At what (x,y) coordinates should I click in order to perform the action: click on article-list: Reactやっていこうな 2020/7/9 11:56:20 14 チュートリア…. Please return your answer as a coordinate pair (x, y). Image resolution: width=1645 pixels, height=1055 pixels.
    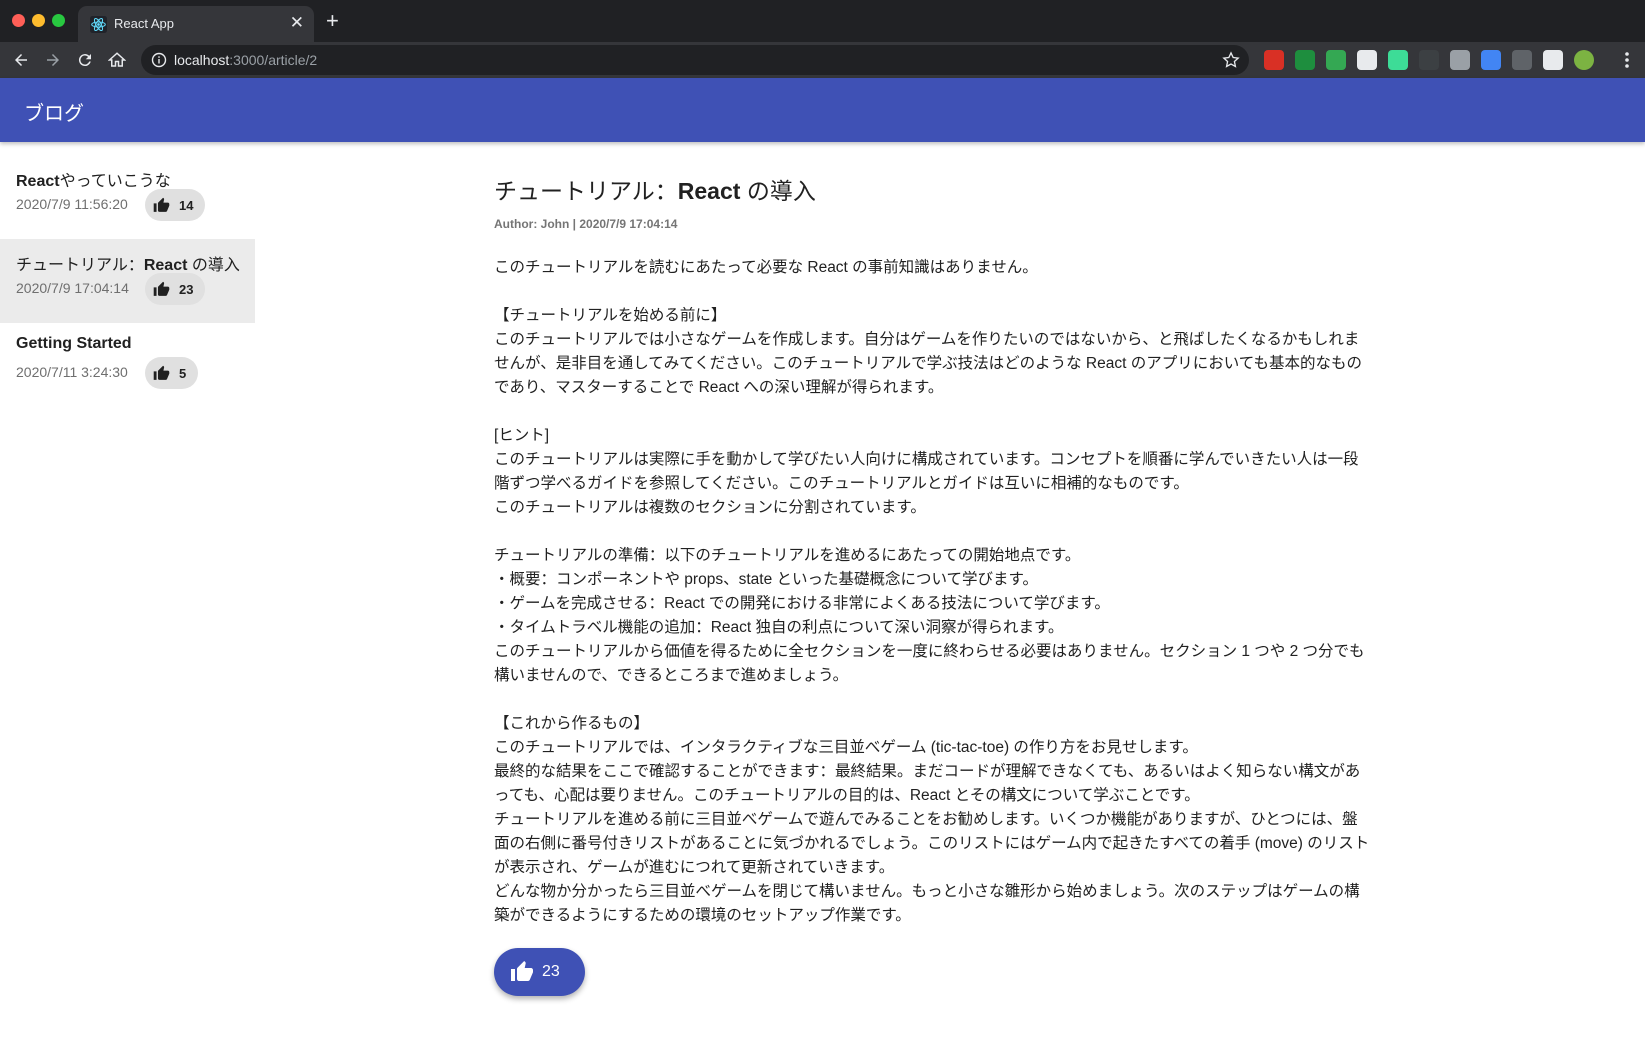
    Looking at the image, I should click on (127, 281).